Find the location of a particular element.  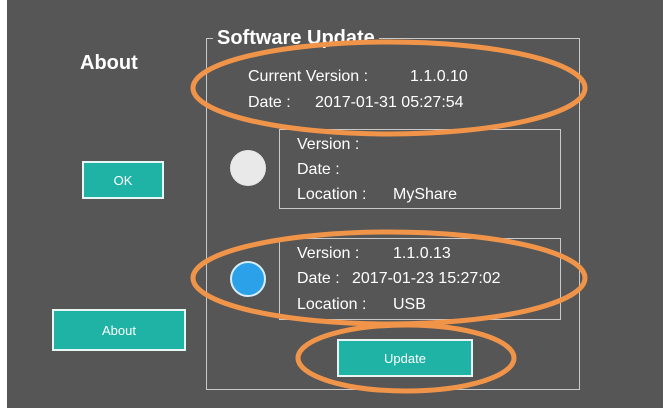

option2-location-value: USB is located at coordinates (409, 304).